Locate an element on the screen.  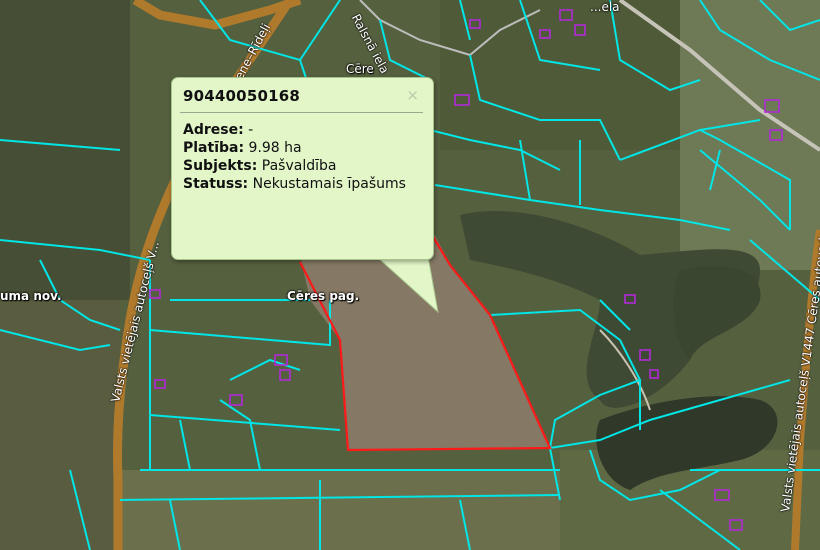
close-icon: × is located at coordinates (412, 95).